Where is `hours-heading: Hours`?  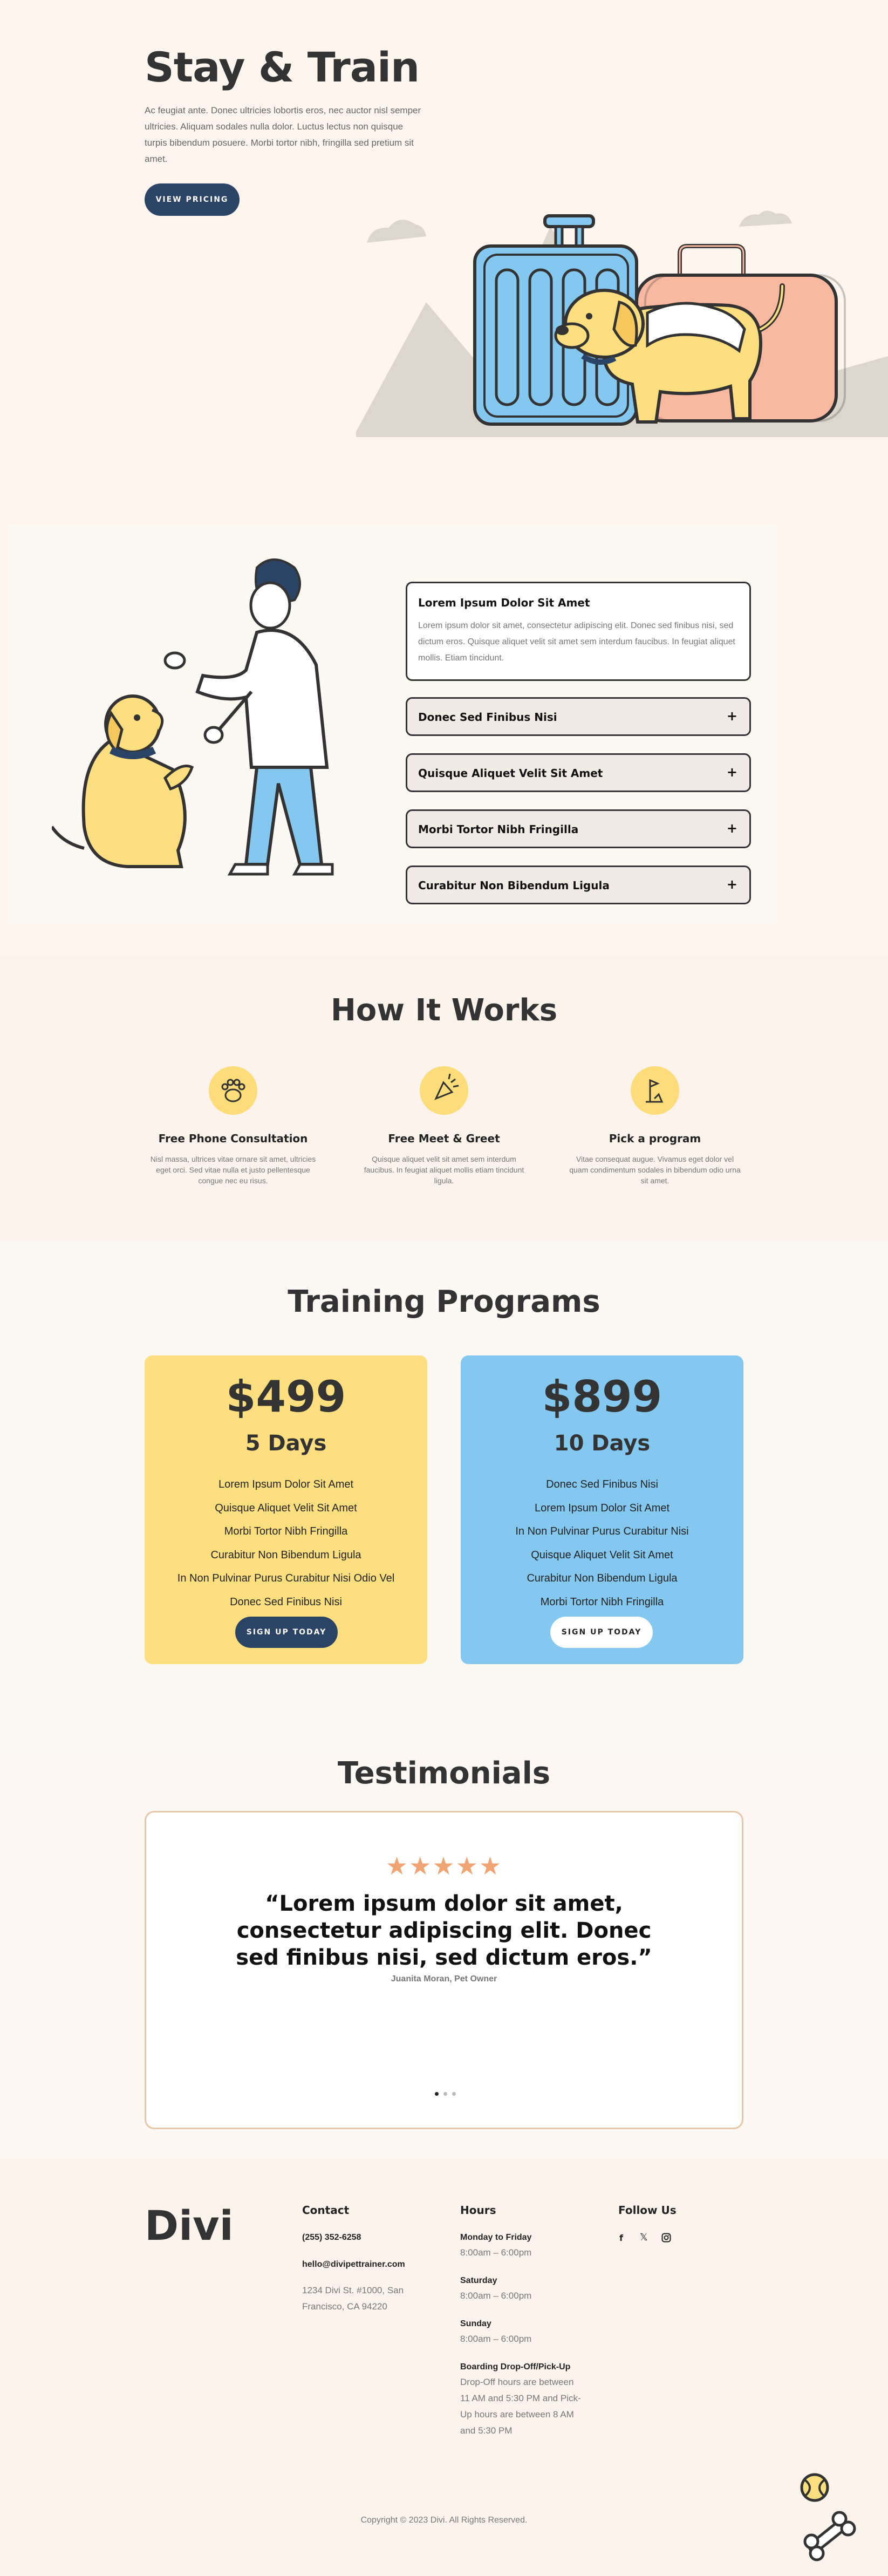 hours-heading: Hours is located at coordinates (478, 2210).